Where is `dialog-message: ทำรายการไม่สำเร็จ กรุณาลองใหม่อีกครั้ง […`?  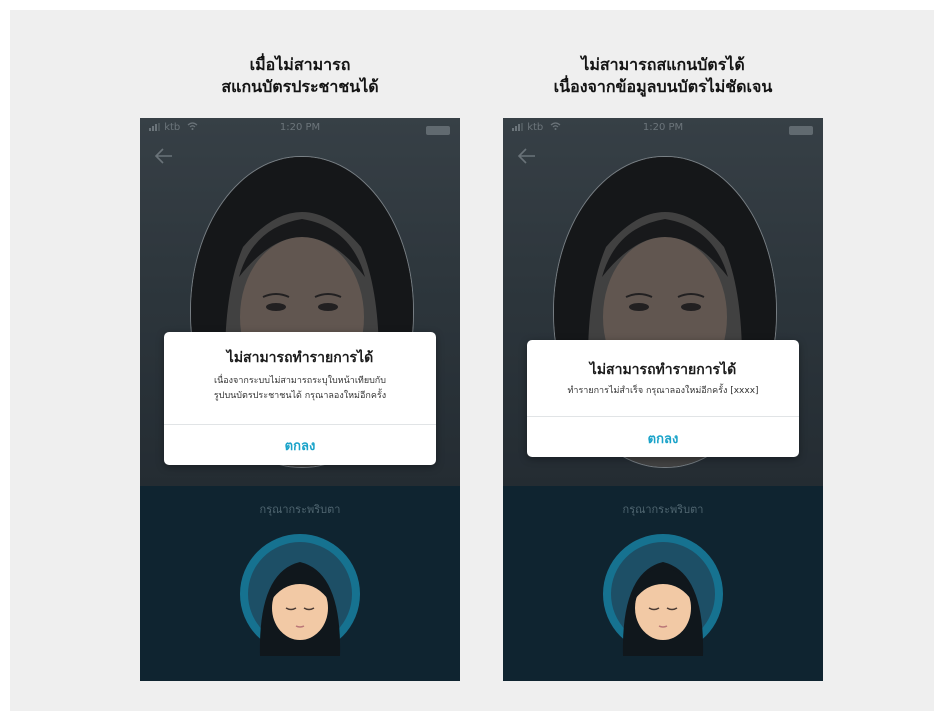
dialog-message: ทำรายการไม่สำเร็จ กรุณาลองใหม่อีกครั้ง [… is located at coordinates (663, 391).